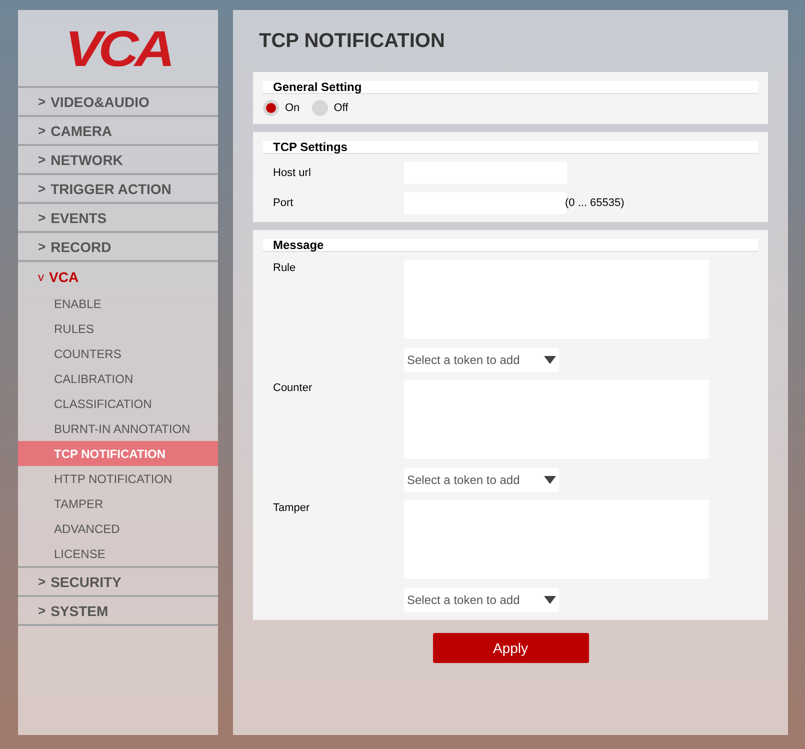  Describe the element at coordinates (118, 428) in the screenshot. I see `submenu-item: BURNT-IN ANNOTATION` at that location.